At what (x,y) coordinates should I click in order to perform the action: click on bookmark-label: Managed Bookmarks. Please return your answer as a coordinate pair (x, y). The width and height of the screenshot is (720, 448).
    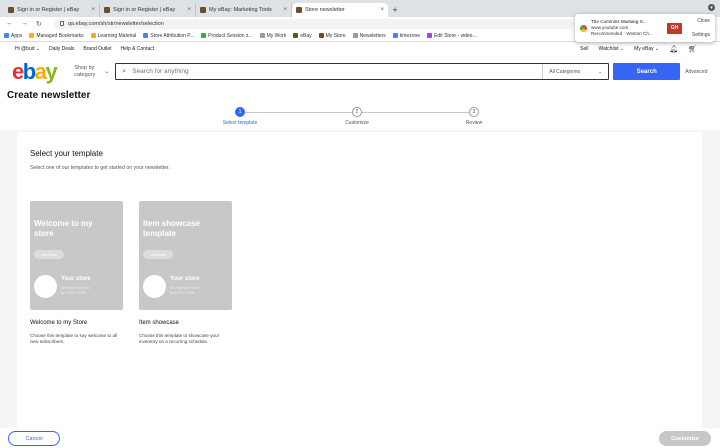
    Looking at the image, I should click on (60, 35).